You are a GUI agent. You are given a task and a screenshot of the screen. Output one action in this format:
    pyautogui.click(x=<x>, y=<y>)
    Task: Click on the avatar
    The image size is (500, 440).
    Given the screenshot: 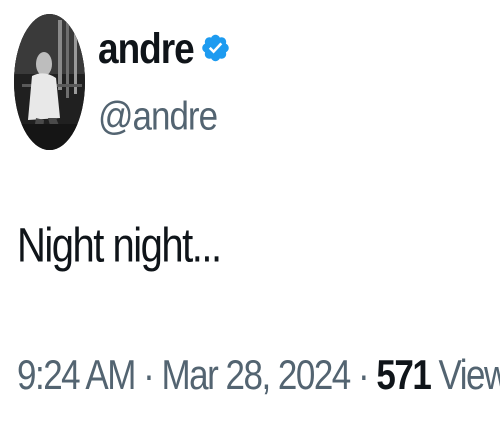 What is the action you would take?
    pyautogui.click(x=49, y=82)
    